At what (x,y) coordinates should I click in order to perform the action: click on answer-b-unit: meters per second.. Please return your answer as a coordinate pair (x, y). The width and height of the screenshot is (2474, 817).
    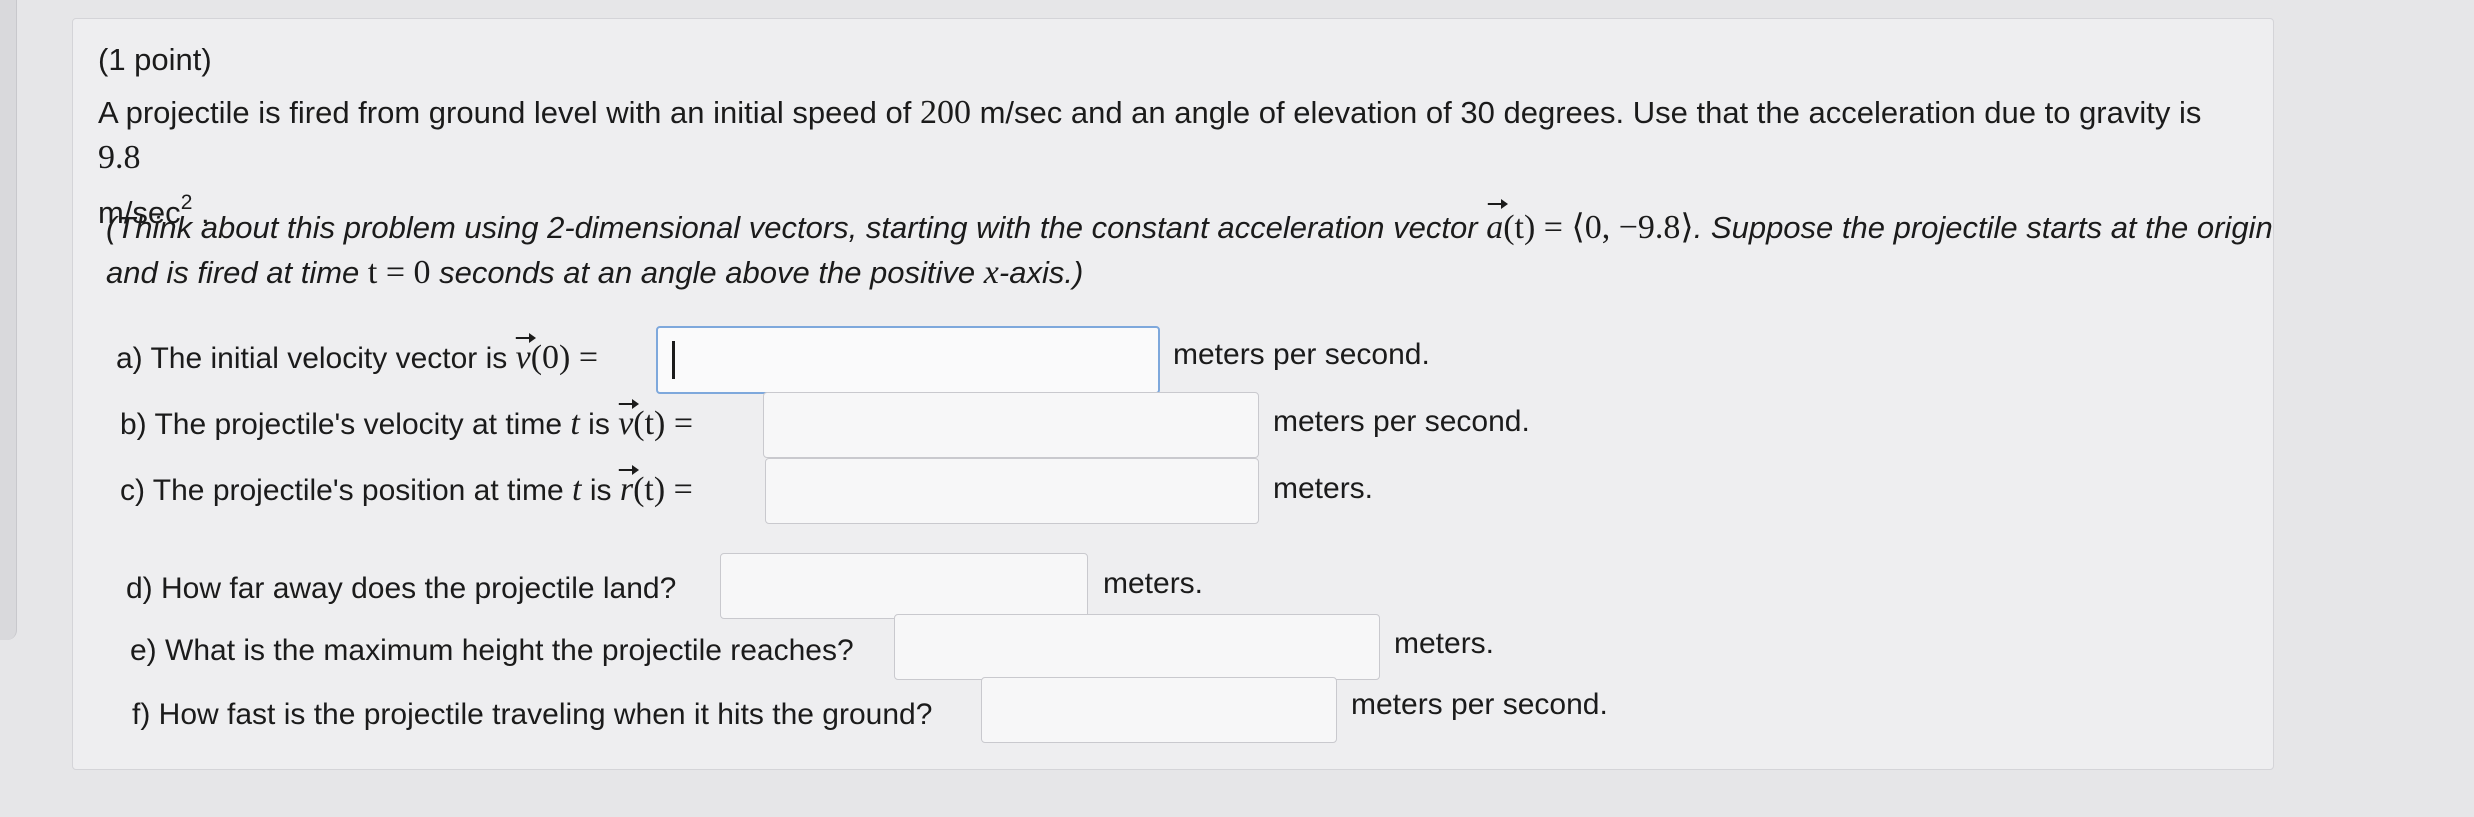
    Looking at the image, I should click on (1401, 421).